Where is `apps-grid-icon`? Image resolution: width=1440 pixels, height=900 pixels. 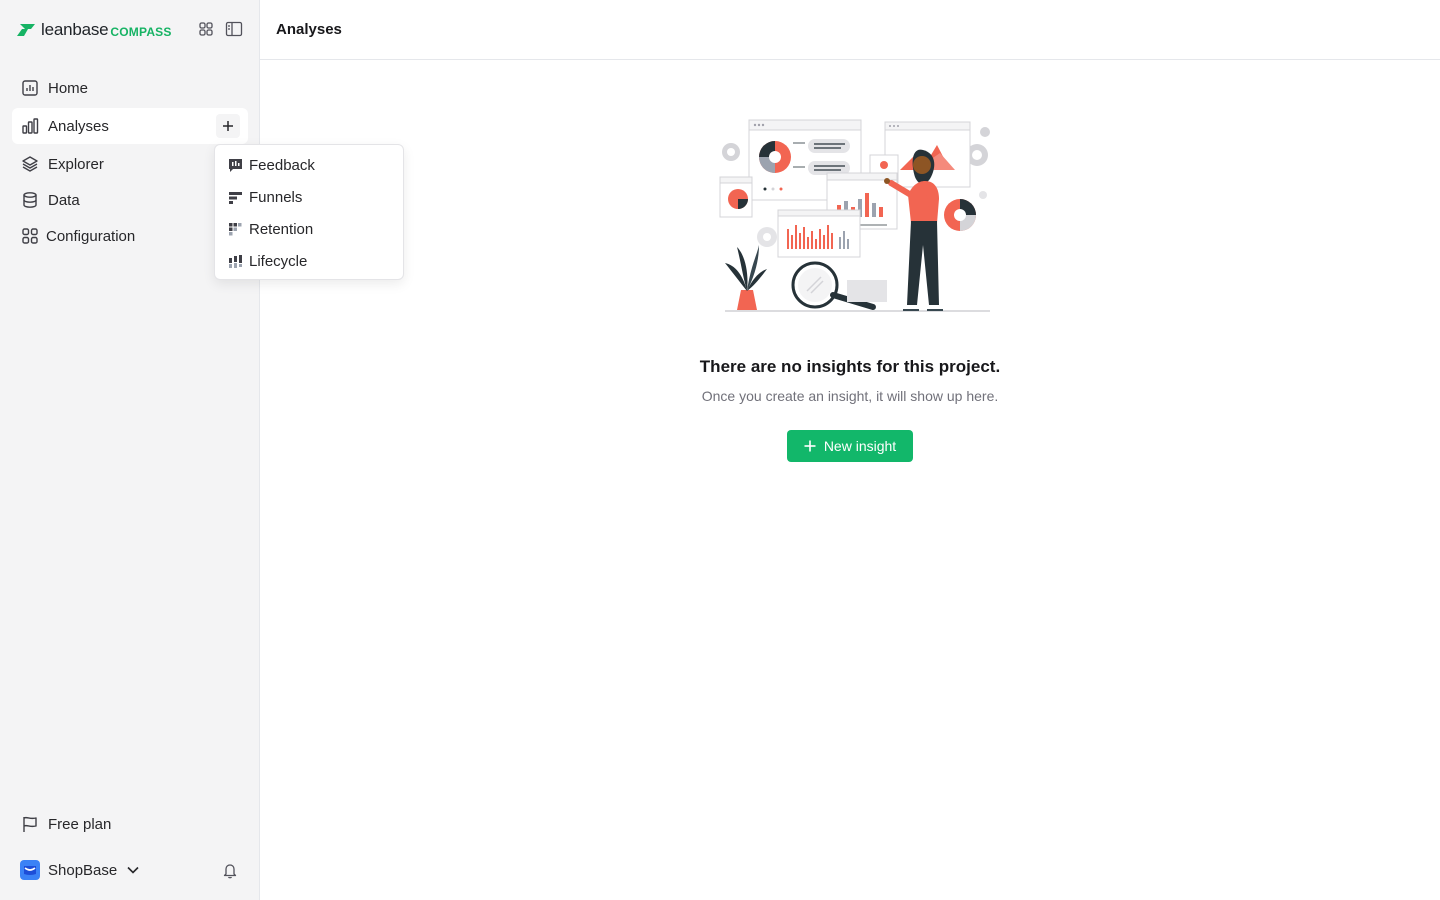 apps-grid-icon is located at coordinates (206, 29).